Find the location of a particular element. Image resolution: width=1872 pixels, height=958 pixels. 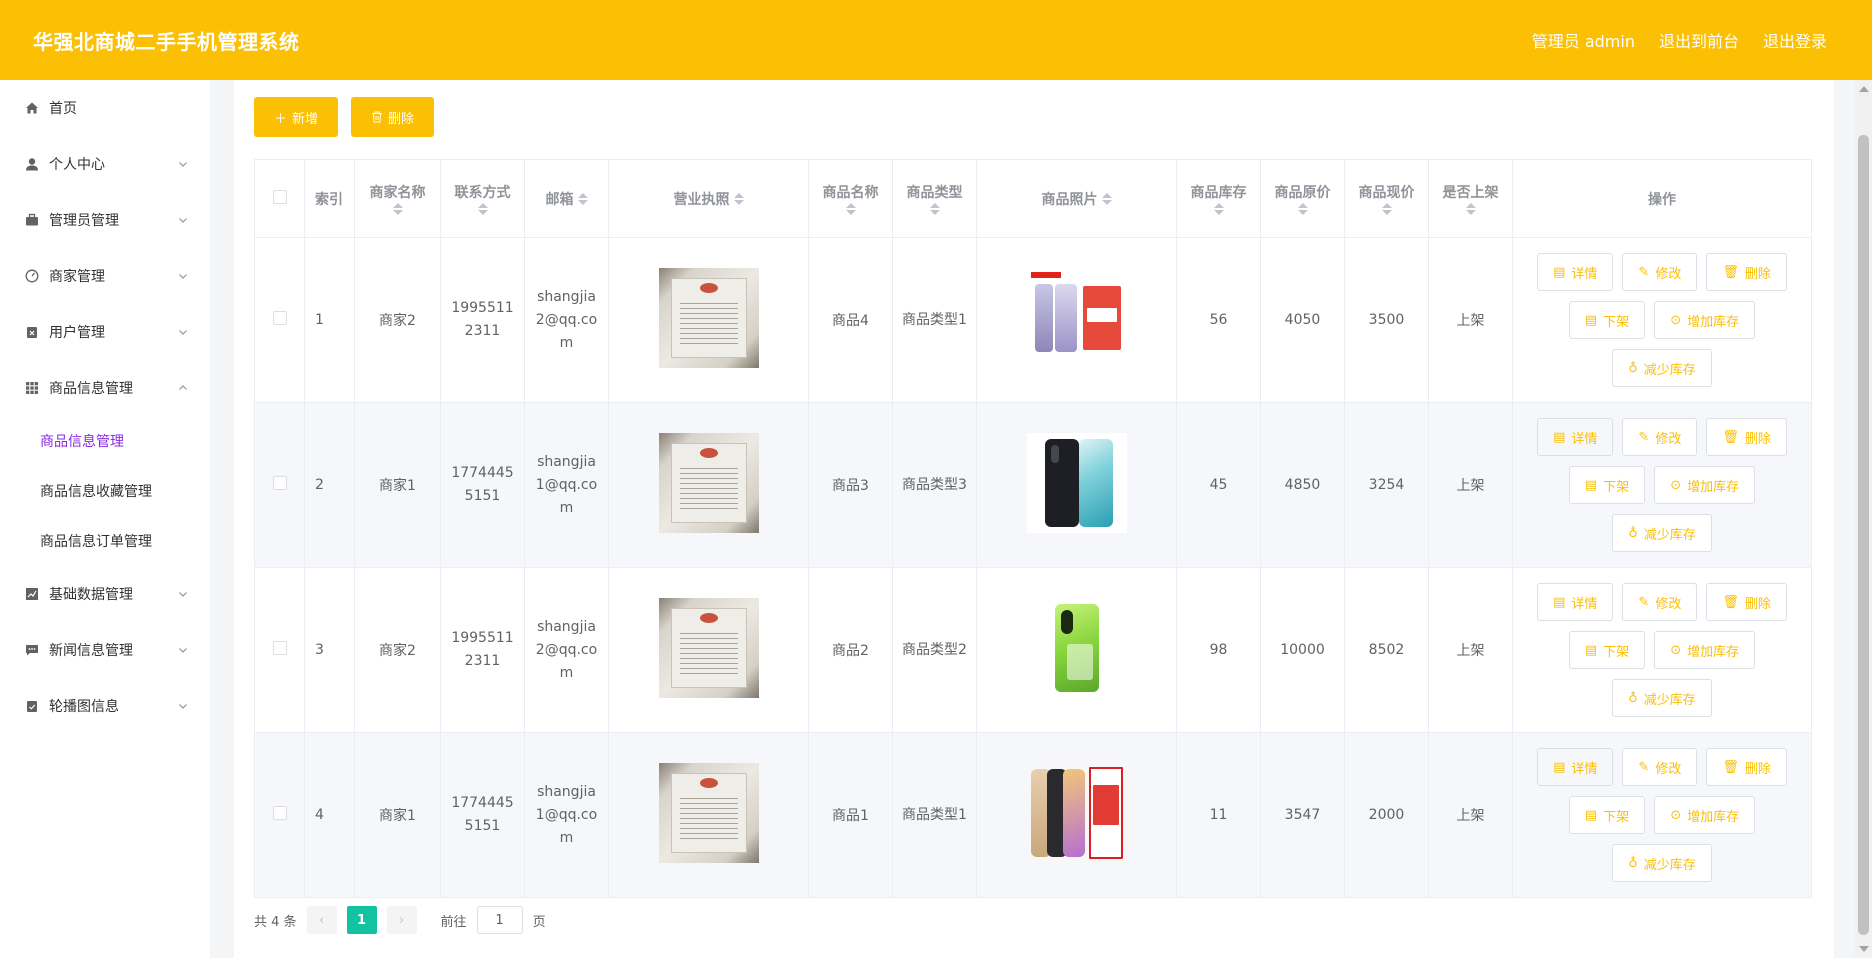

col-email: 邮箱 is located at coordinates (566, 198).